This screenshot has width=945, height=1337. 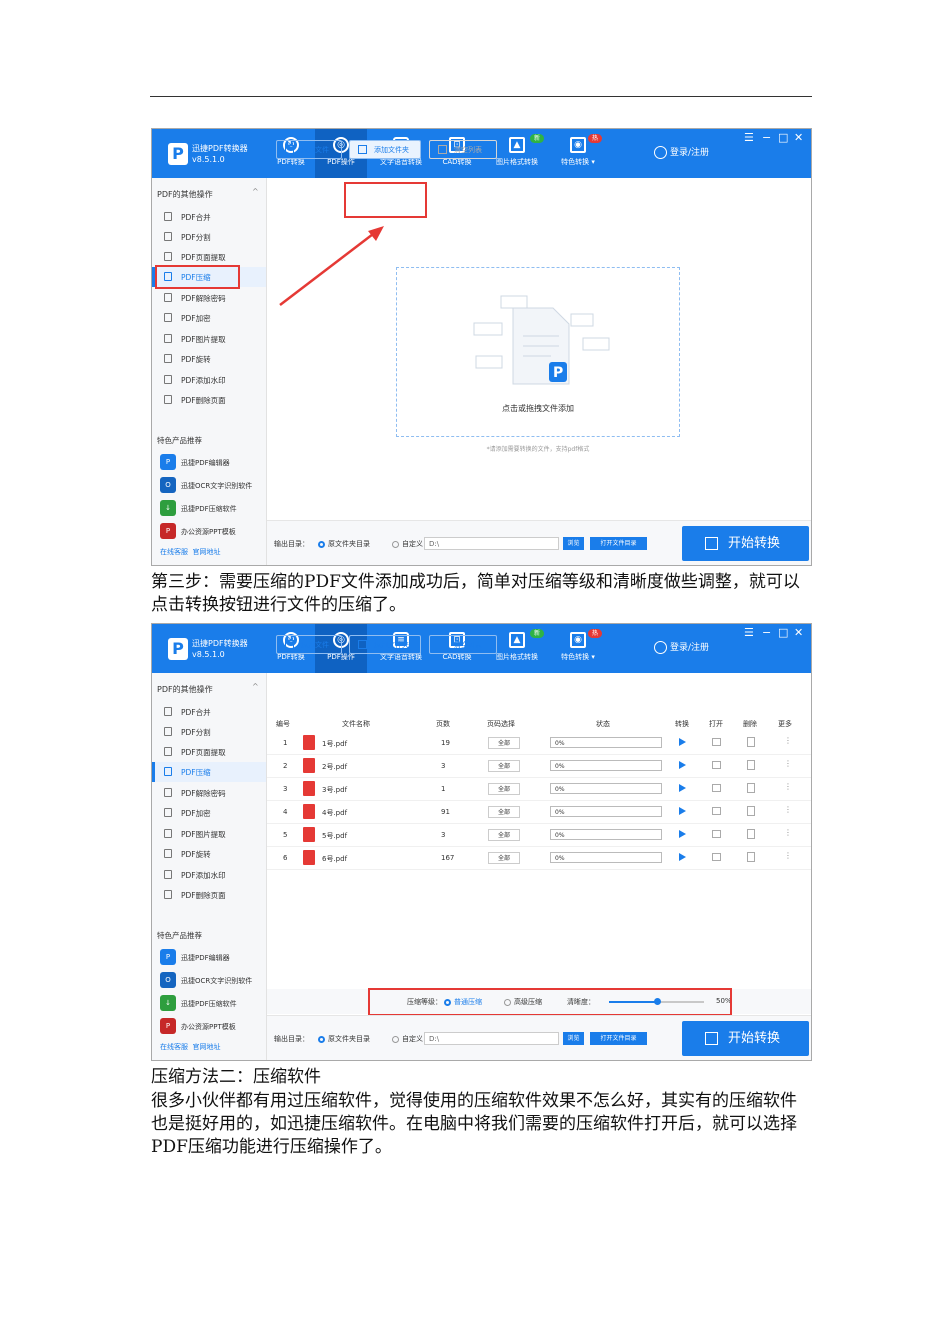 What do you see at coordinates (289, 149) in the screenshot?
I see `add-file-icon` at bounding box center [289, 149].